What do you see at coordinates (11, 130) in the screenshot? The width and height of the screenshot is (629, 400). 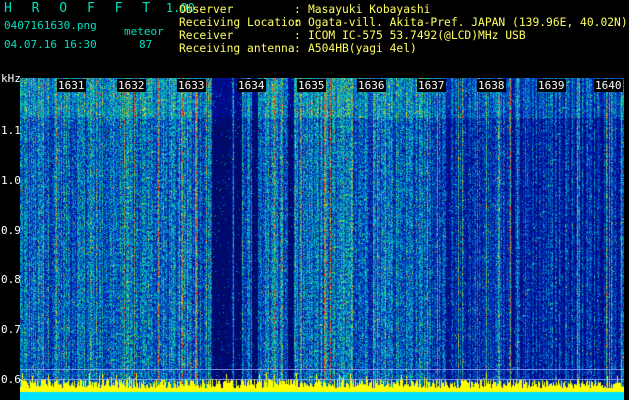 I see `y-tick-label: 1.1` at bounding box center [11, 130].